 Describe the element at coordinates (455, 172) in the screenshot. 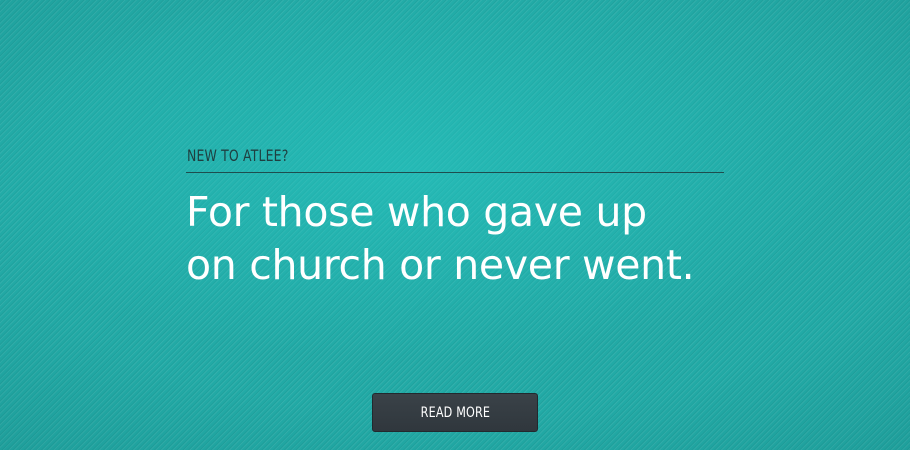

I see `hero-divider` at that location.